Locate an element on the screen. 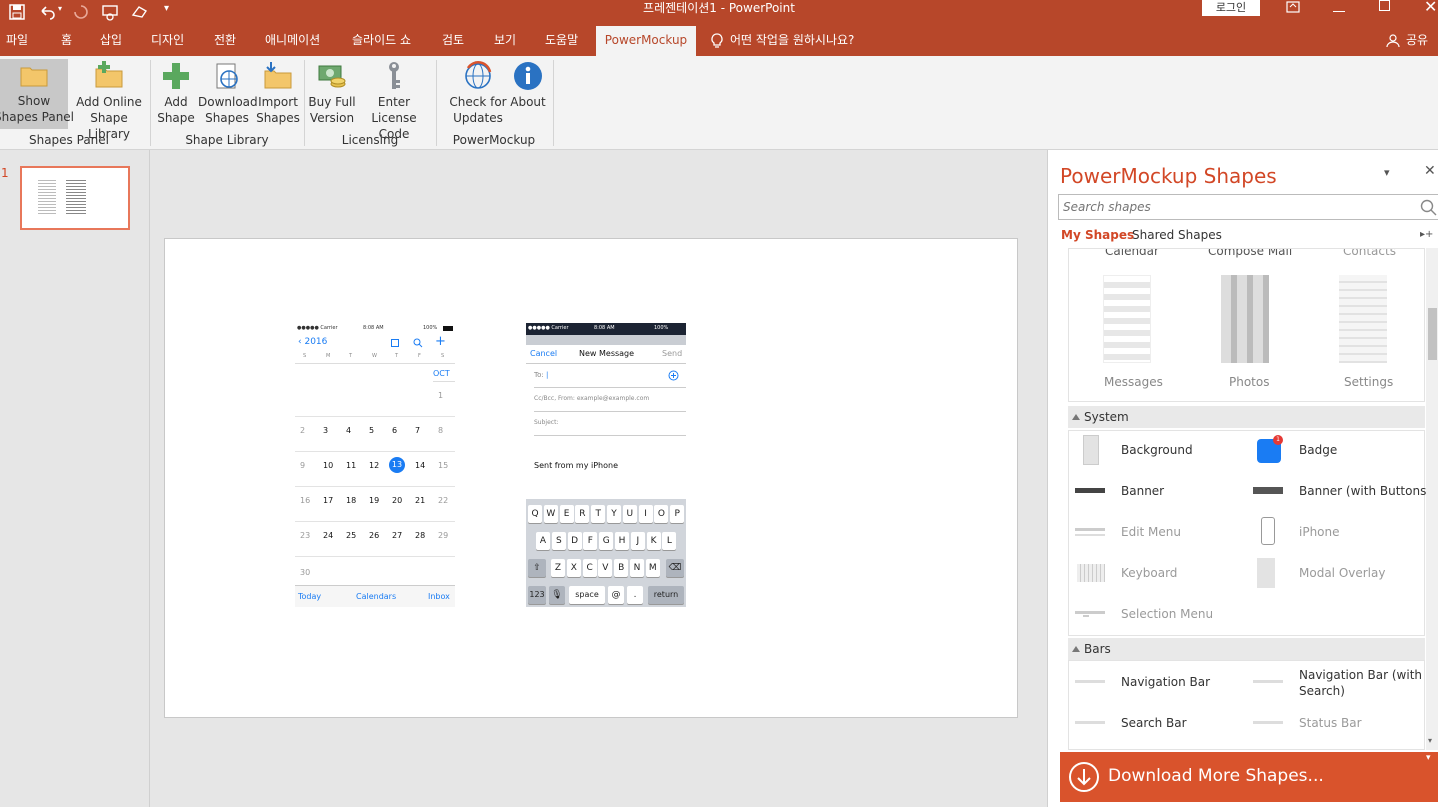 This screenshot has width=1438, height=807. tab-view: 보기 is located at coordinates (505, 41).